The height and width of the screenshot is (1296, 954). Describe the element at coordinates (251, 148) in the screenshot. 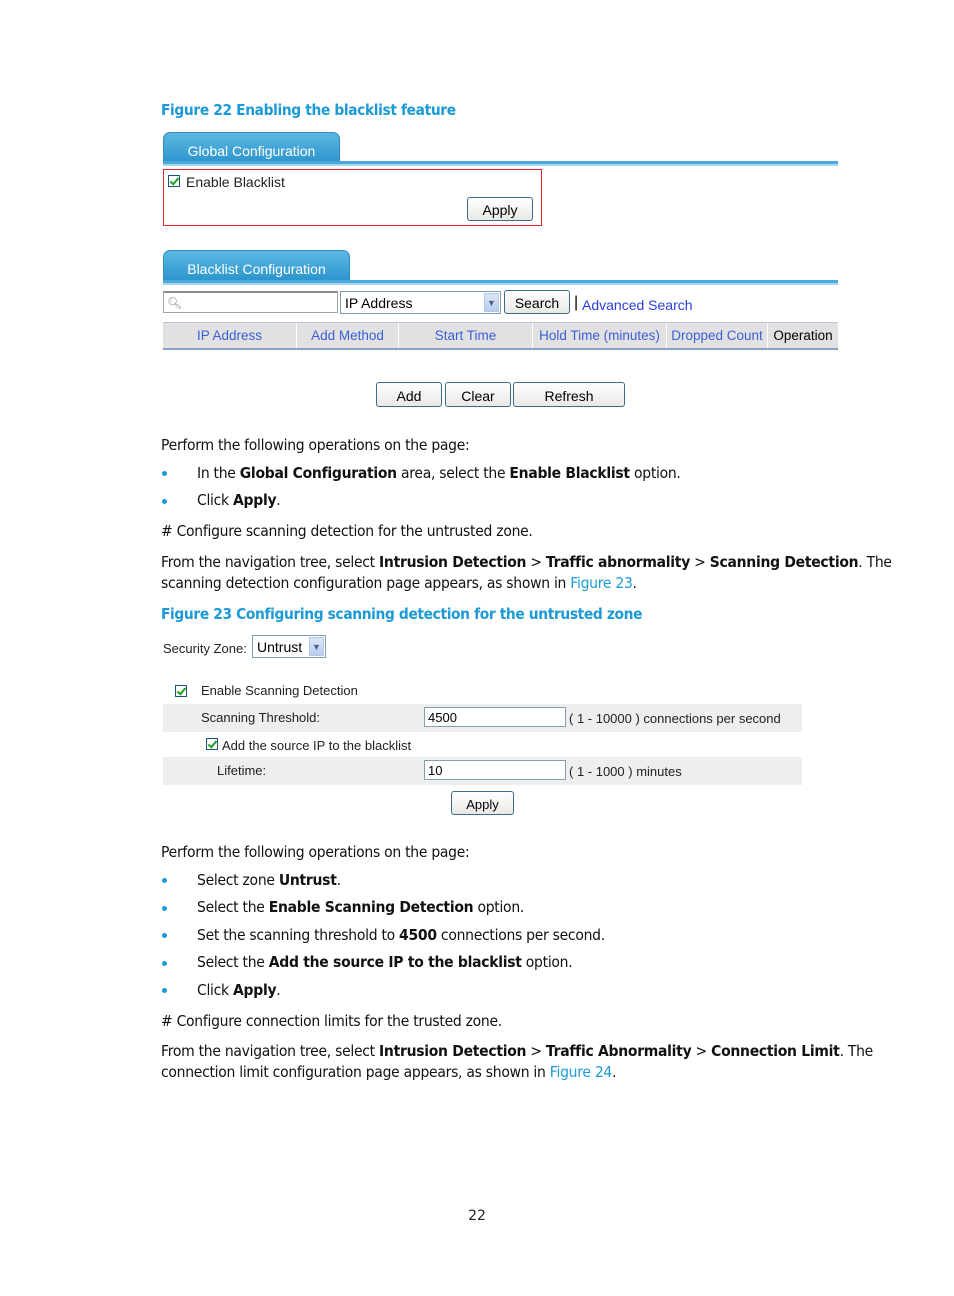

I see `tab-global-configuration: Global Configuration` at that location.